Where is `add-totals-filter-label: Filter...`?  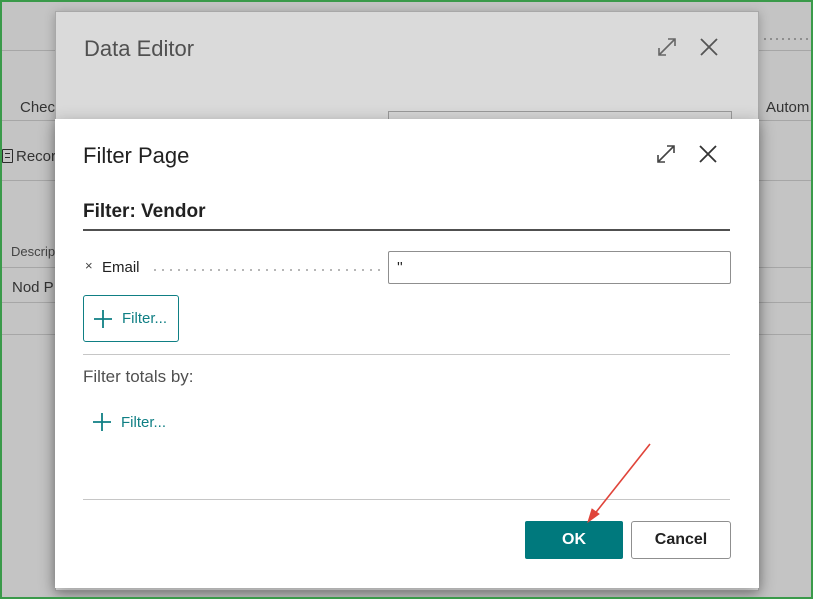 add-totals-filter-label: Filter... is located at coordinates (144, 422).